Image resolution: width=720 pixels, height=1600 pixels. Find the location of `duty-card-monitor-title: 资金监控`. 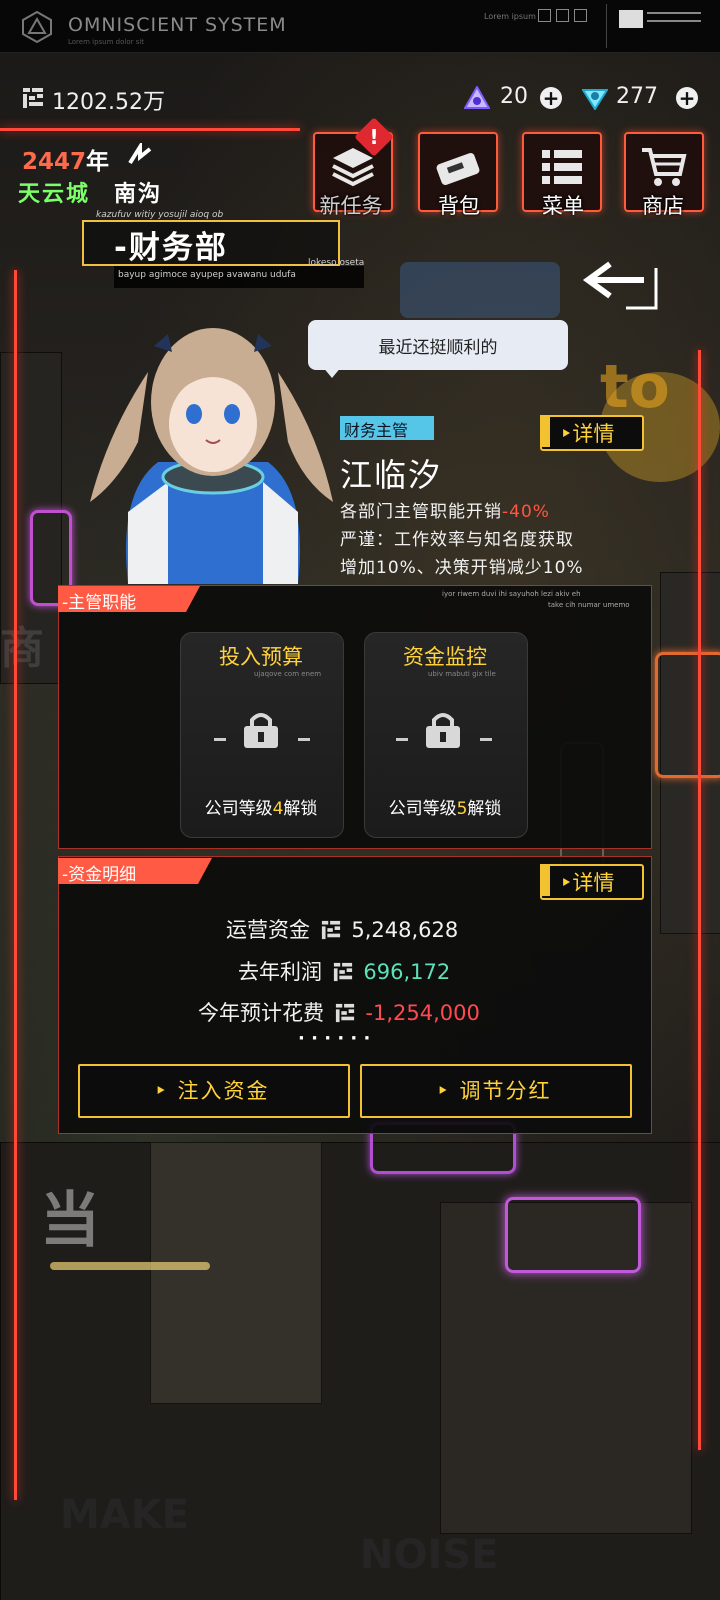

duty-card-monitor-title: 资金监控 is located at coordinates (445, 657).